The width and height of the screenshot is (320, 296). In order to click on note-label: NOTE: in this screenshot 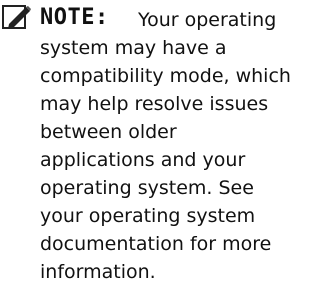, I will do `click(74, 17)`.